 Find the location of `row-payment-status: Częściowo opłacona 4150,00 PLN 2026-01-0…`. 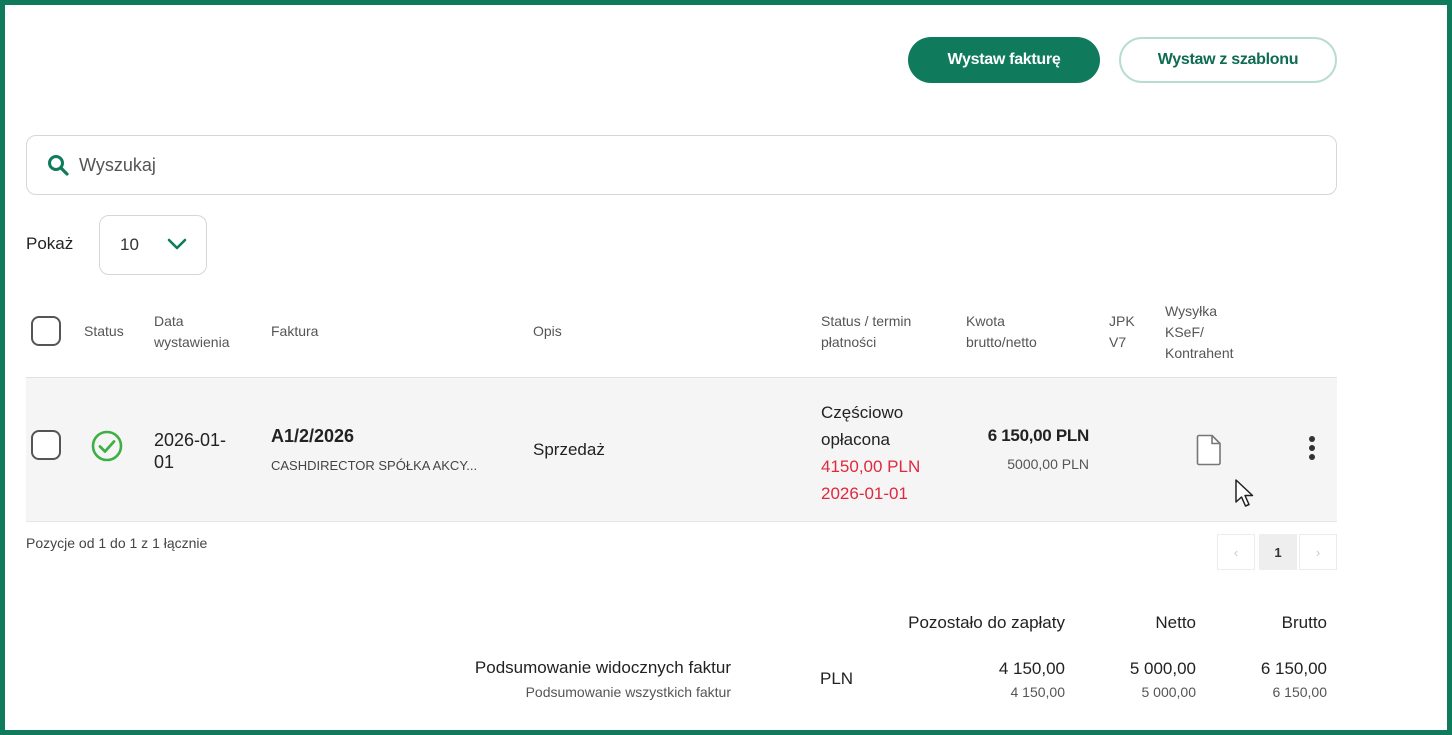

row-payment-status: Częściowo opłacona 4150,00 PLN 2026-01-0… is located at coordinates (870, 453).